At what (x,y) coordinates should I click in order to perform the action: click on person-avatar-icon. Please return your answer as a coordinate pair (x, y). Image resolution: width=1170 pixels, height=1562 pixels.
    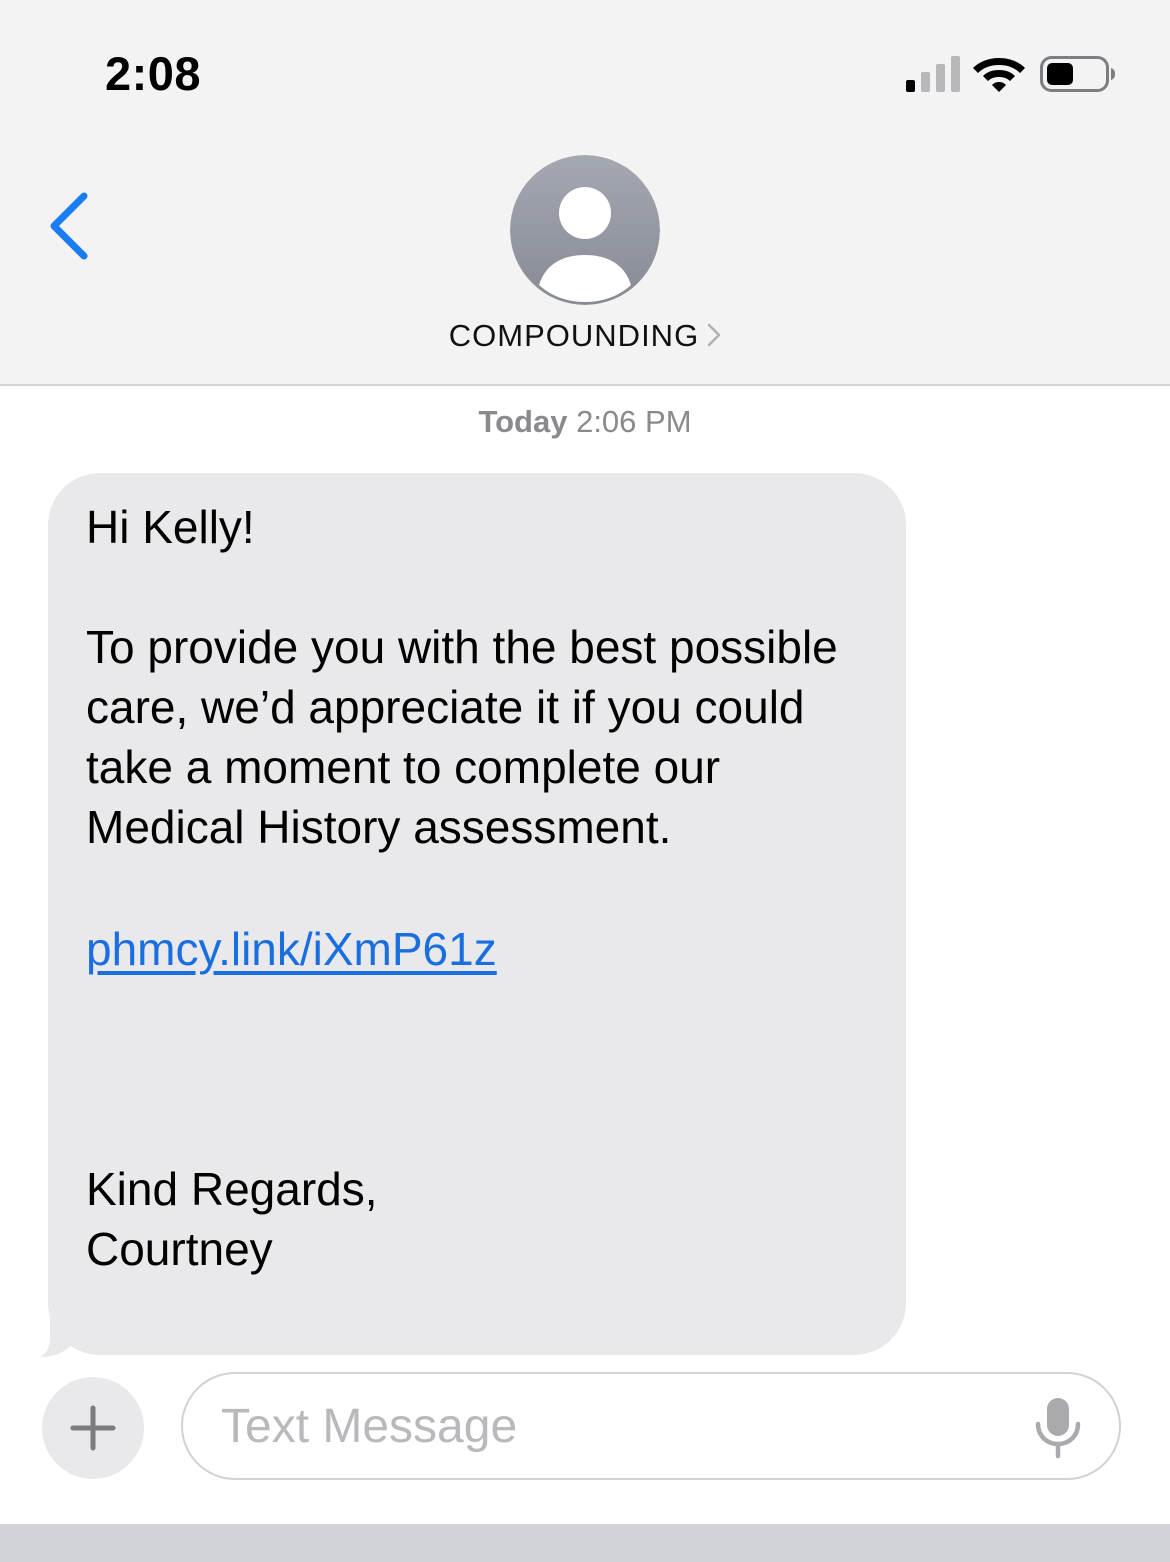
    Looking at the image, I should click on (585, 230).